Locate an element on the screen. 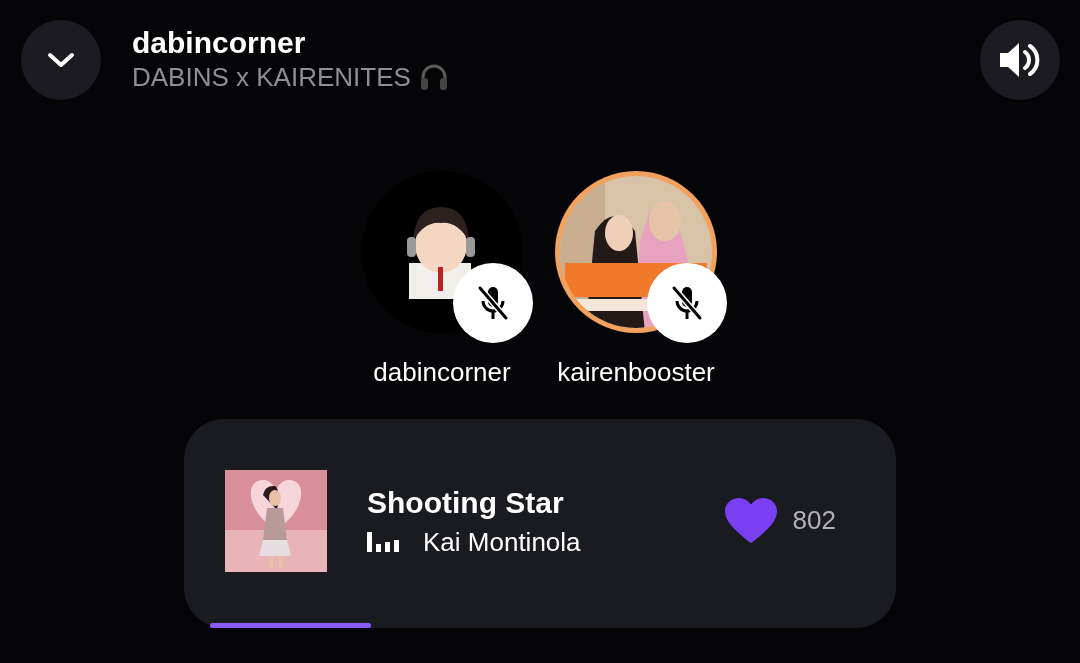  artist-name: Kai Montinola is located at coordinates (502, 541).